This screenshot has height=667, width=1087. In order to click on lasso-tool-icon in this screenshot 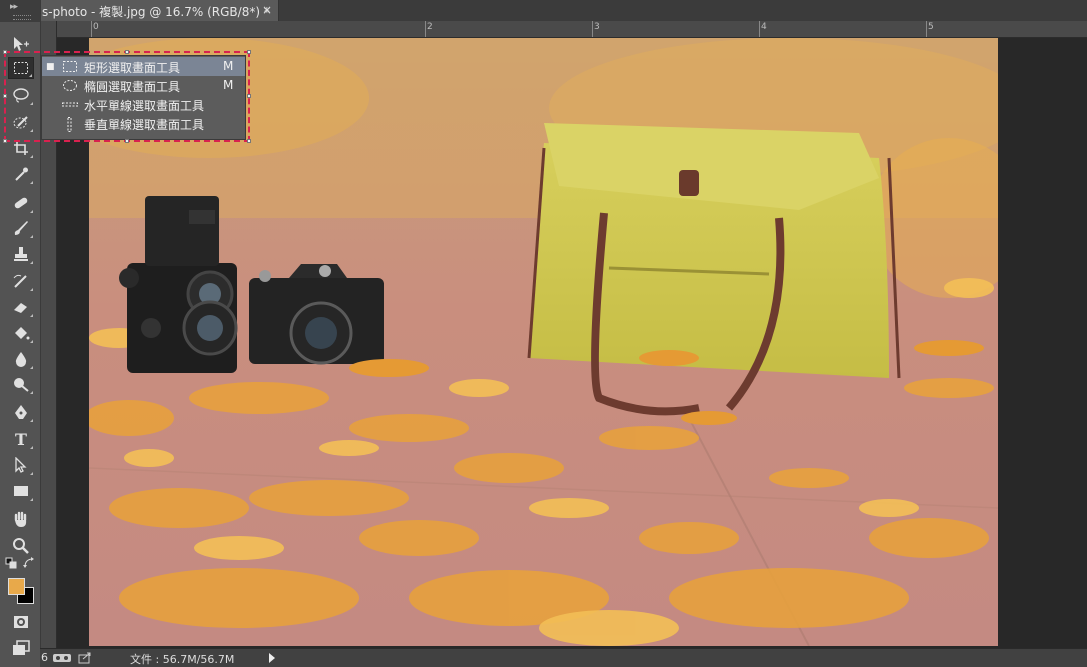, I will do `click(21, 95)`.